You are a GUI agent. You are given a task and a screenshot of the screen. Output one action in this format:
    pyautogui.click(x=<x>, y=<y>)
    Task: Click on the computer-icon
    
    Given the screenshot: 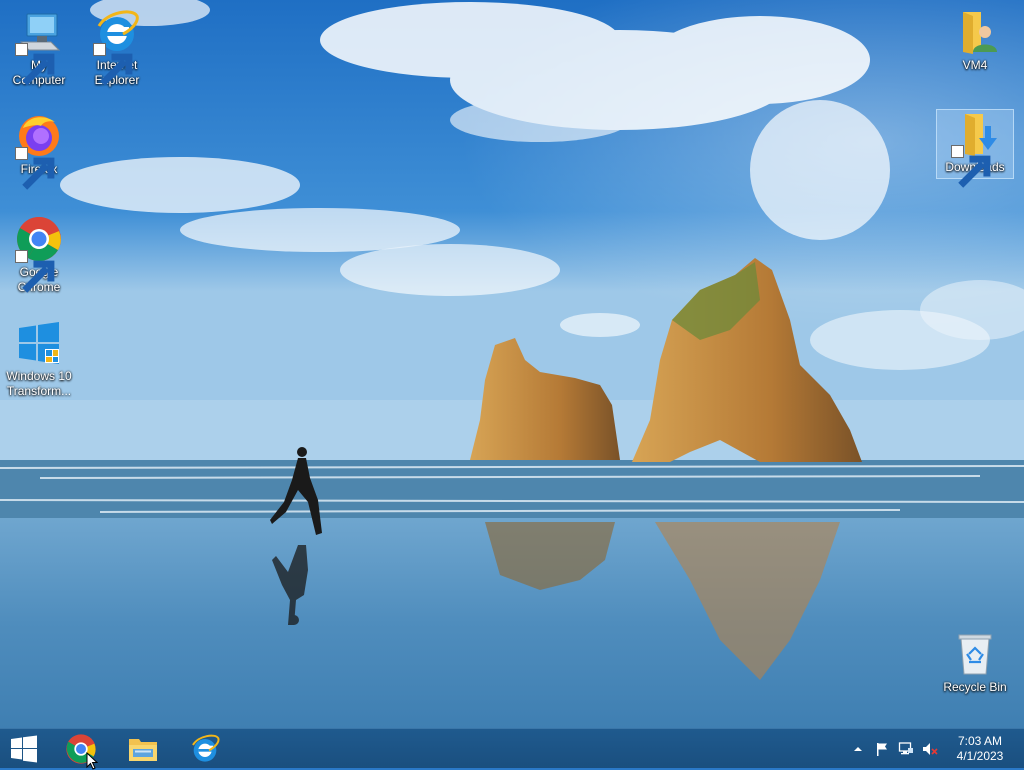 What is the action you would take?
    pyautogui.click(x=39, y=47)
    